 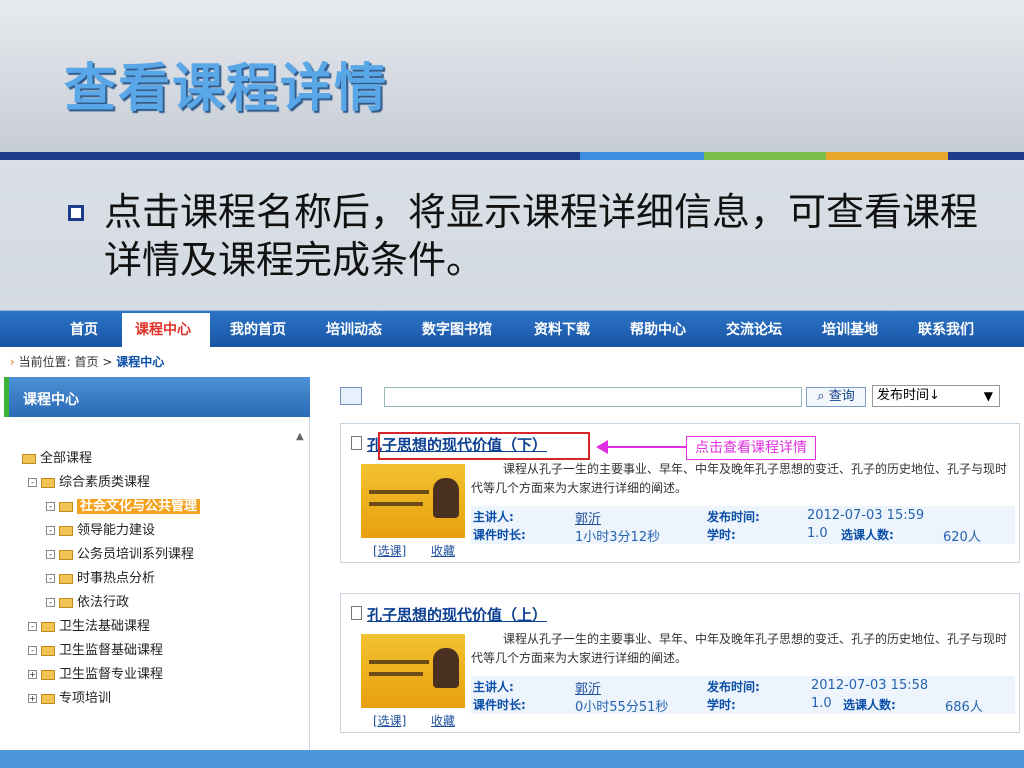 What do you see at coordinates (139, 506) in the screenshot?
I see `tree-label-selected: 社会文化与公共管理` at bounding box center [139, 506].